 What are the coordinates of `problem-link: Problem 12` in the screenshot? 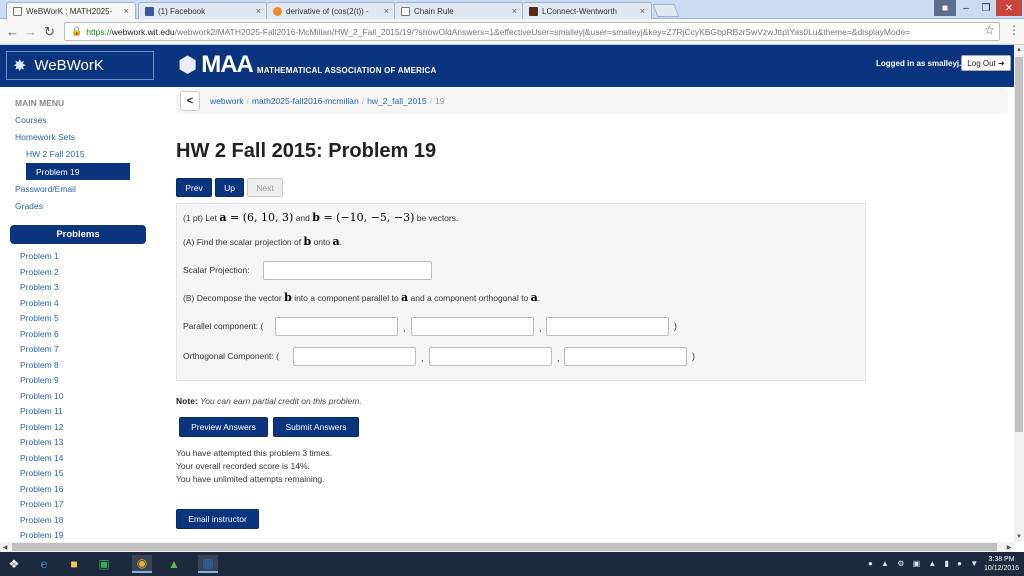 It's located at (41, 427).